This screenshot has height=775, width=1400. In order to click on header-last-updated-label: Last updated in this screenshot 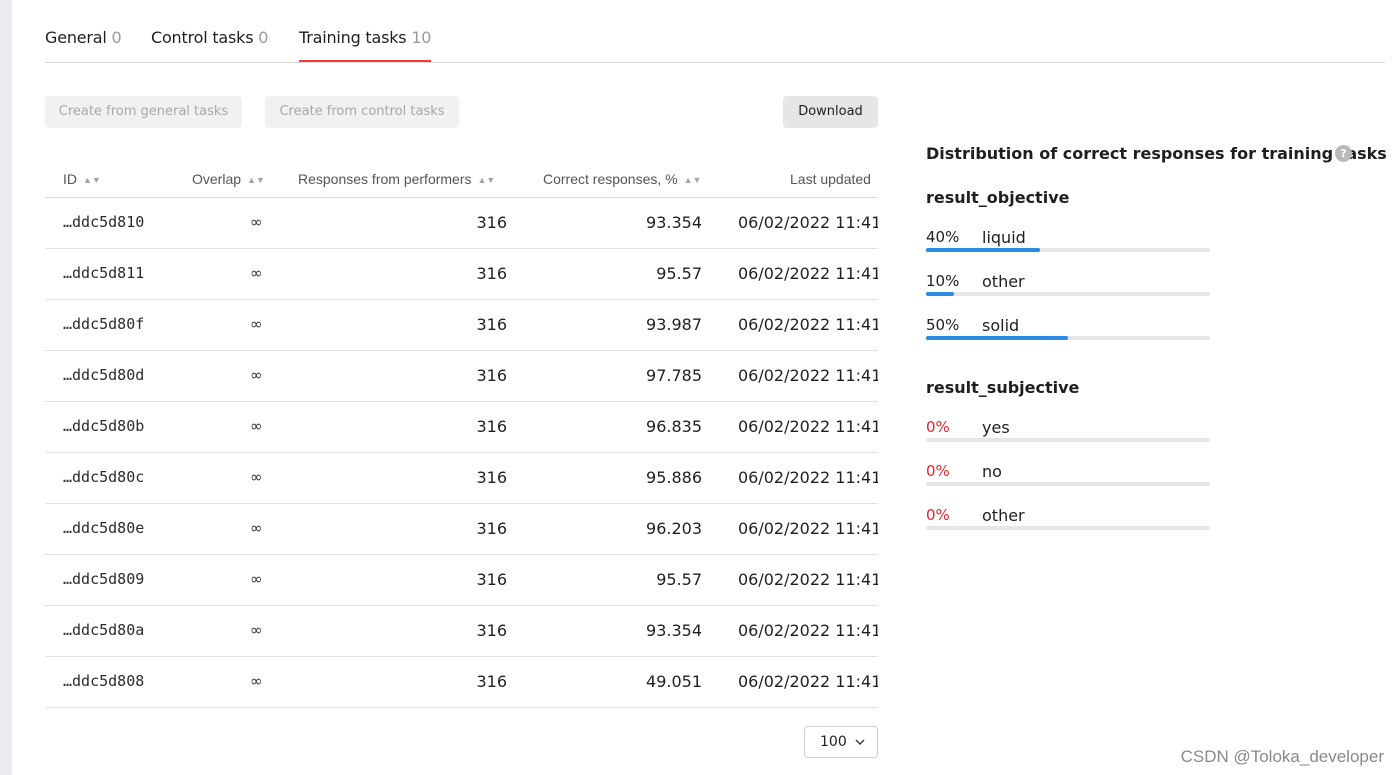, I will do `click(830, 179)`.